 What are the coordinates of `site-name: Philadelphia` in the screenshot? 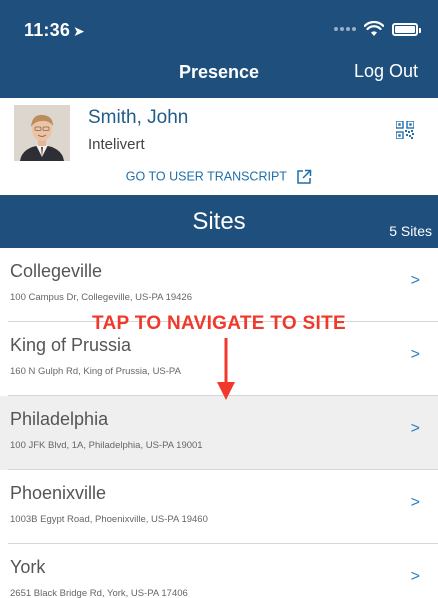 It's located at (59, 419).